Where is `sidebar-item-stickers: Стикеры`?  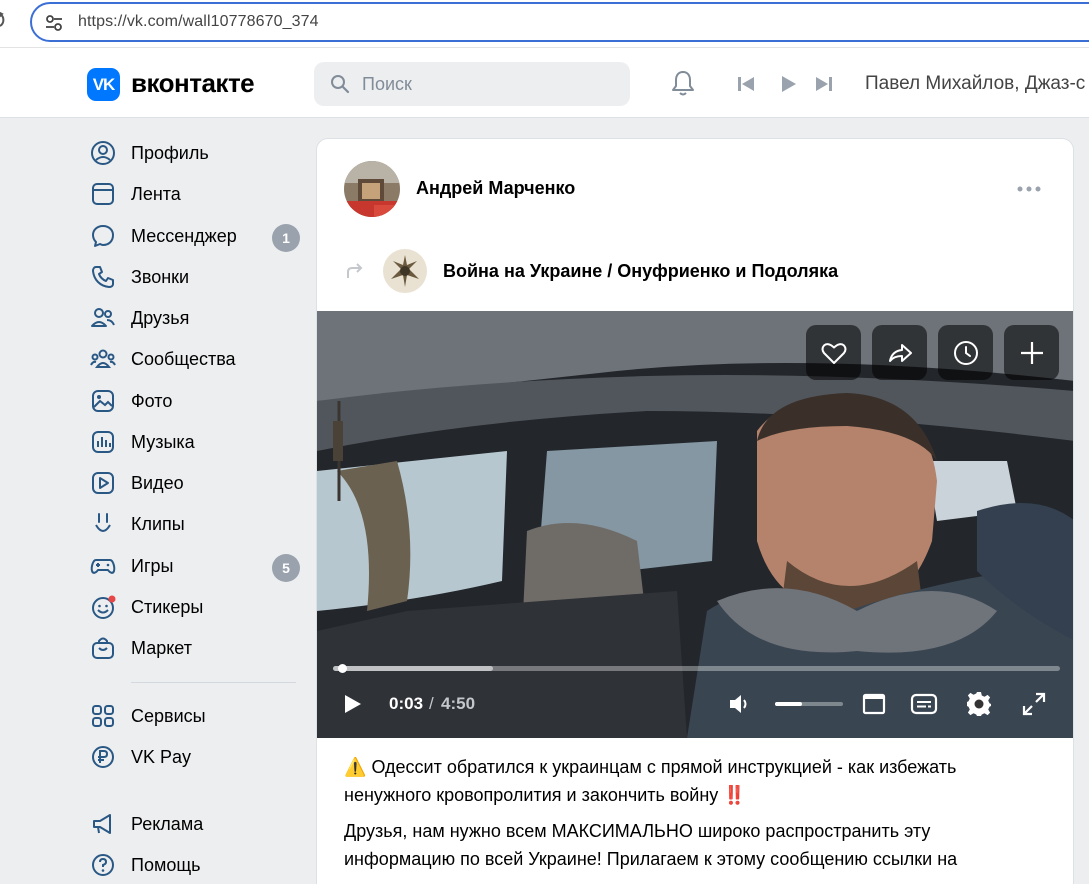 sidebar-item-stickers: Стикеры is located at coordinates (194, 607).